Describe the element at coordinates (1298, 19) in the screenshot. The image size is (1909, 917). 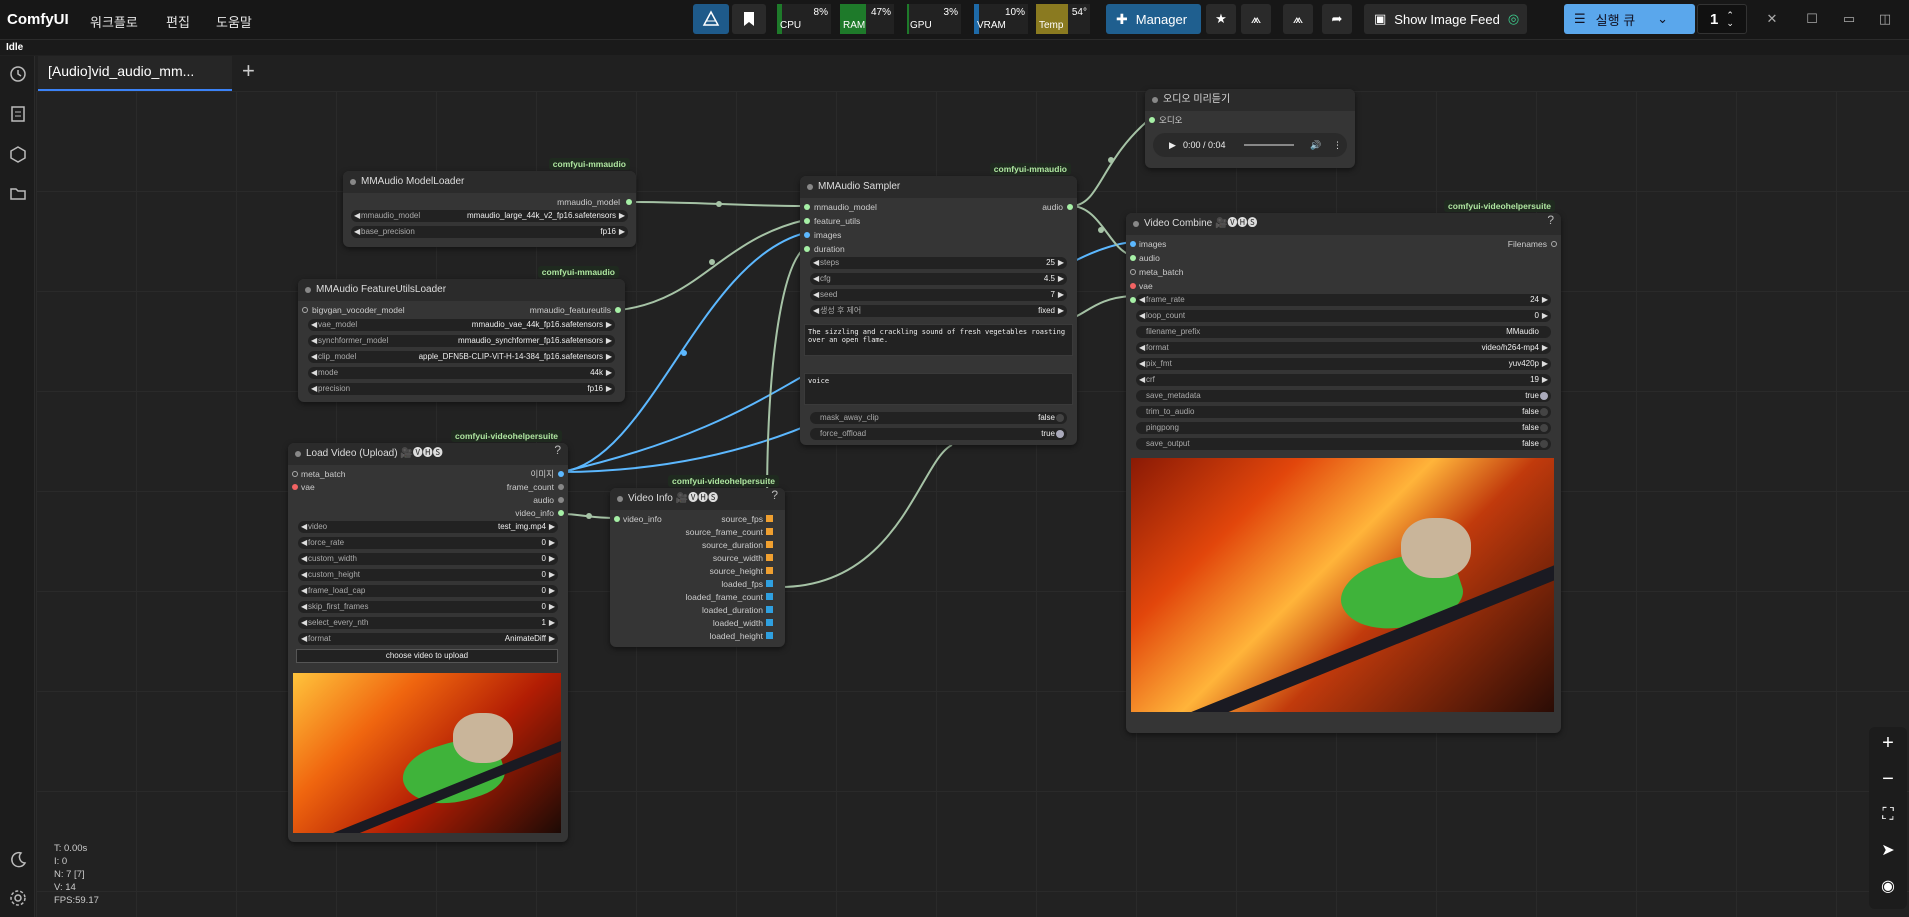
I see `model-manager-icon: ⩕` at that location.